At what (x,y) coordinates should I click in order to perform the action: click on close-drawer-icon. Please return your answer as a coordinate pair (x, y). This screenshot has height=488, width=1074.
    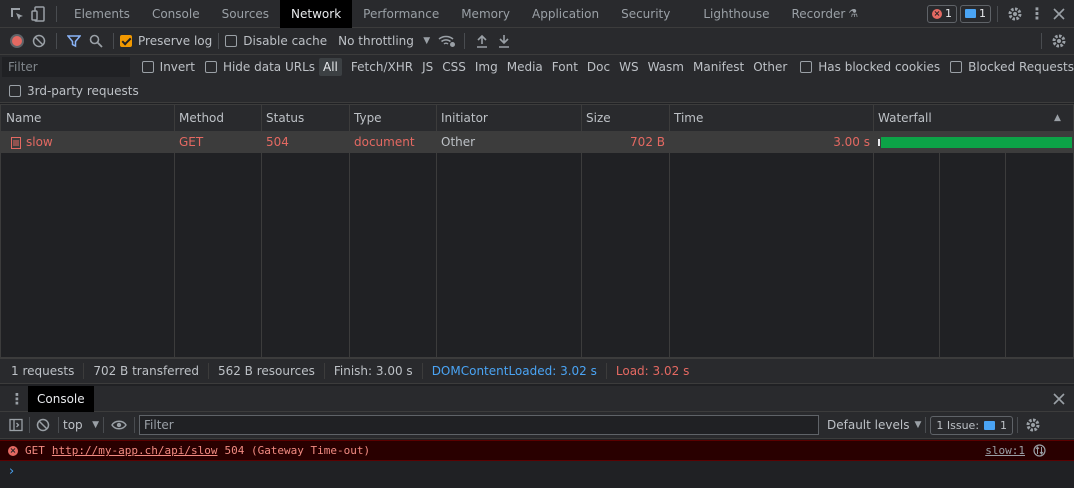
    Looking at the image, I should click on (1059, 399).